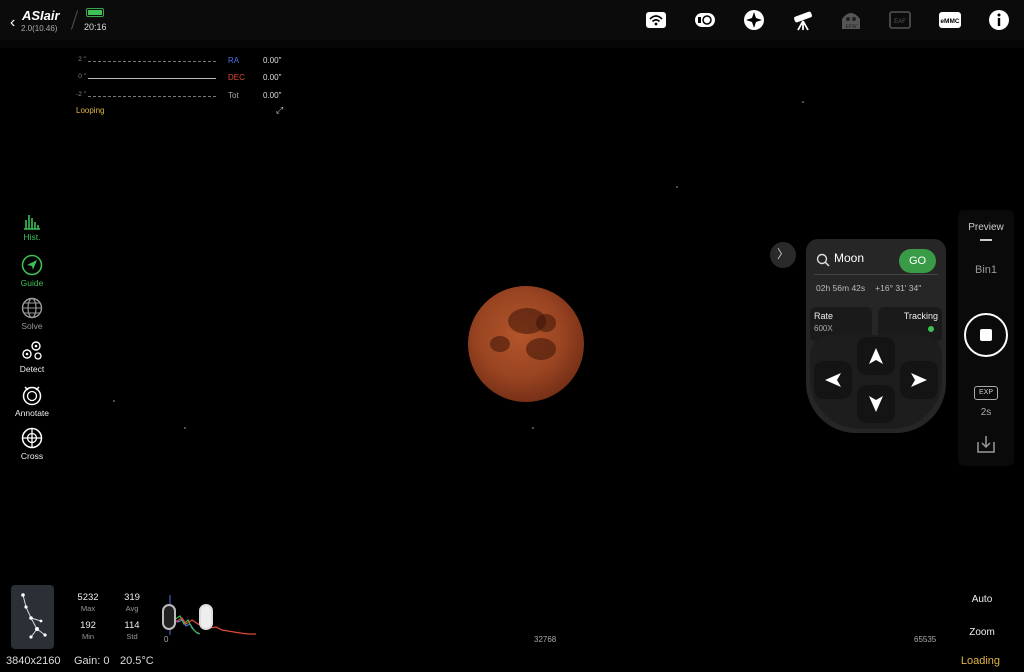  Describe the element at coordinates (851, 20) in the screenshot. I see `efw-icon: EFW` at that location.